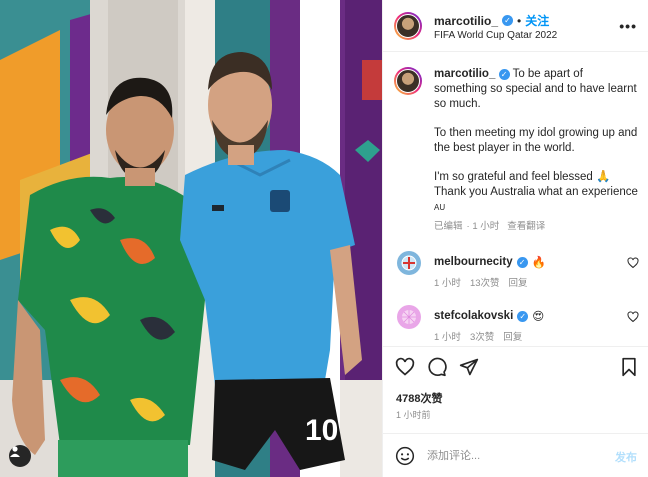  I want to click on sphere-avatar-icon, so click(409, 317).